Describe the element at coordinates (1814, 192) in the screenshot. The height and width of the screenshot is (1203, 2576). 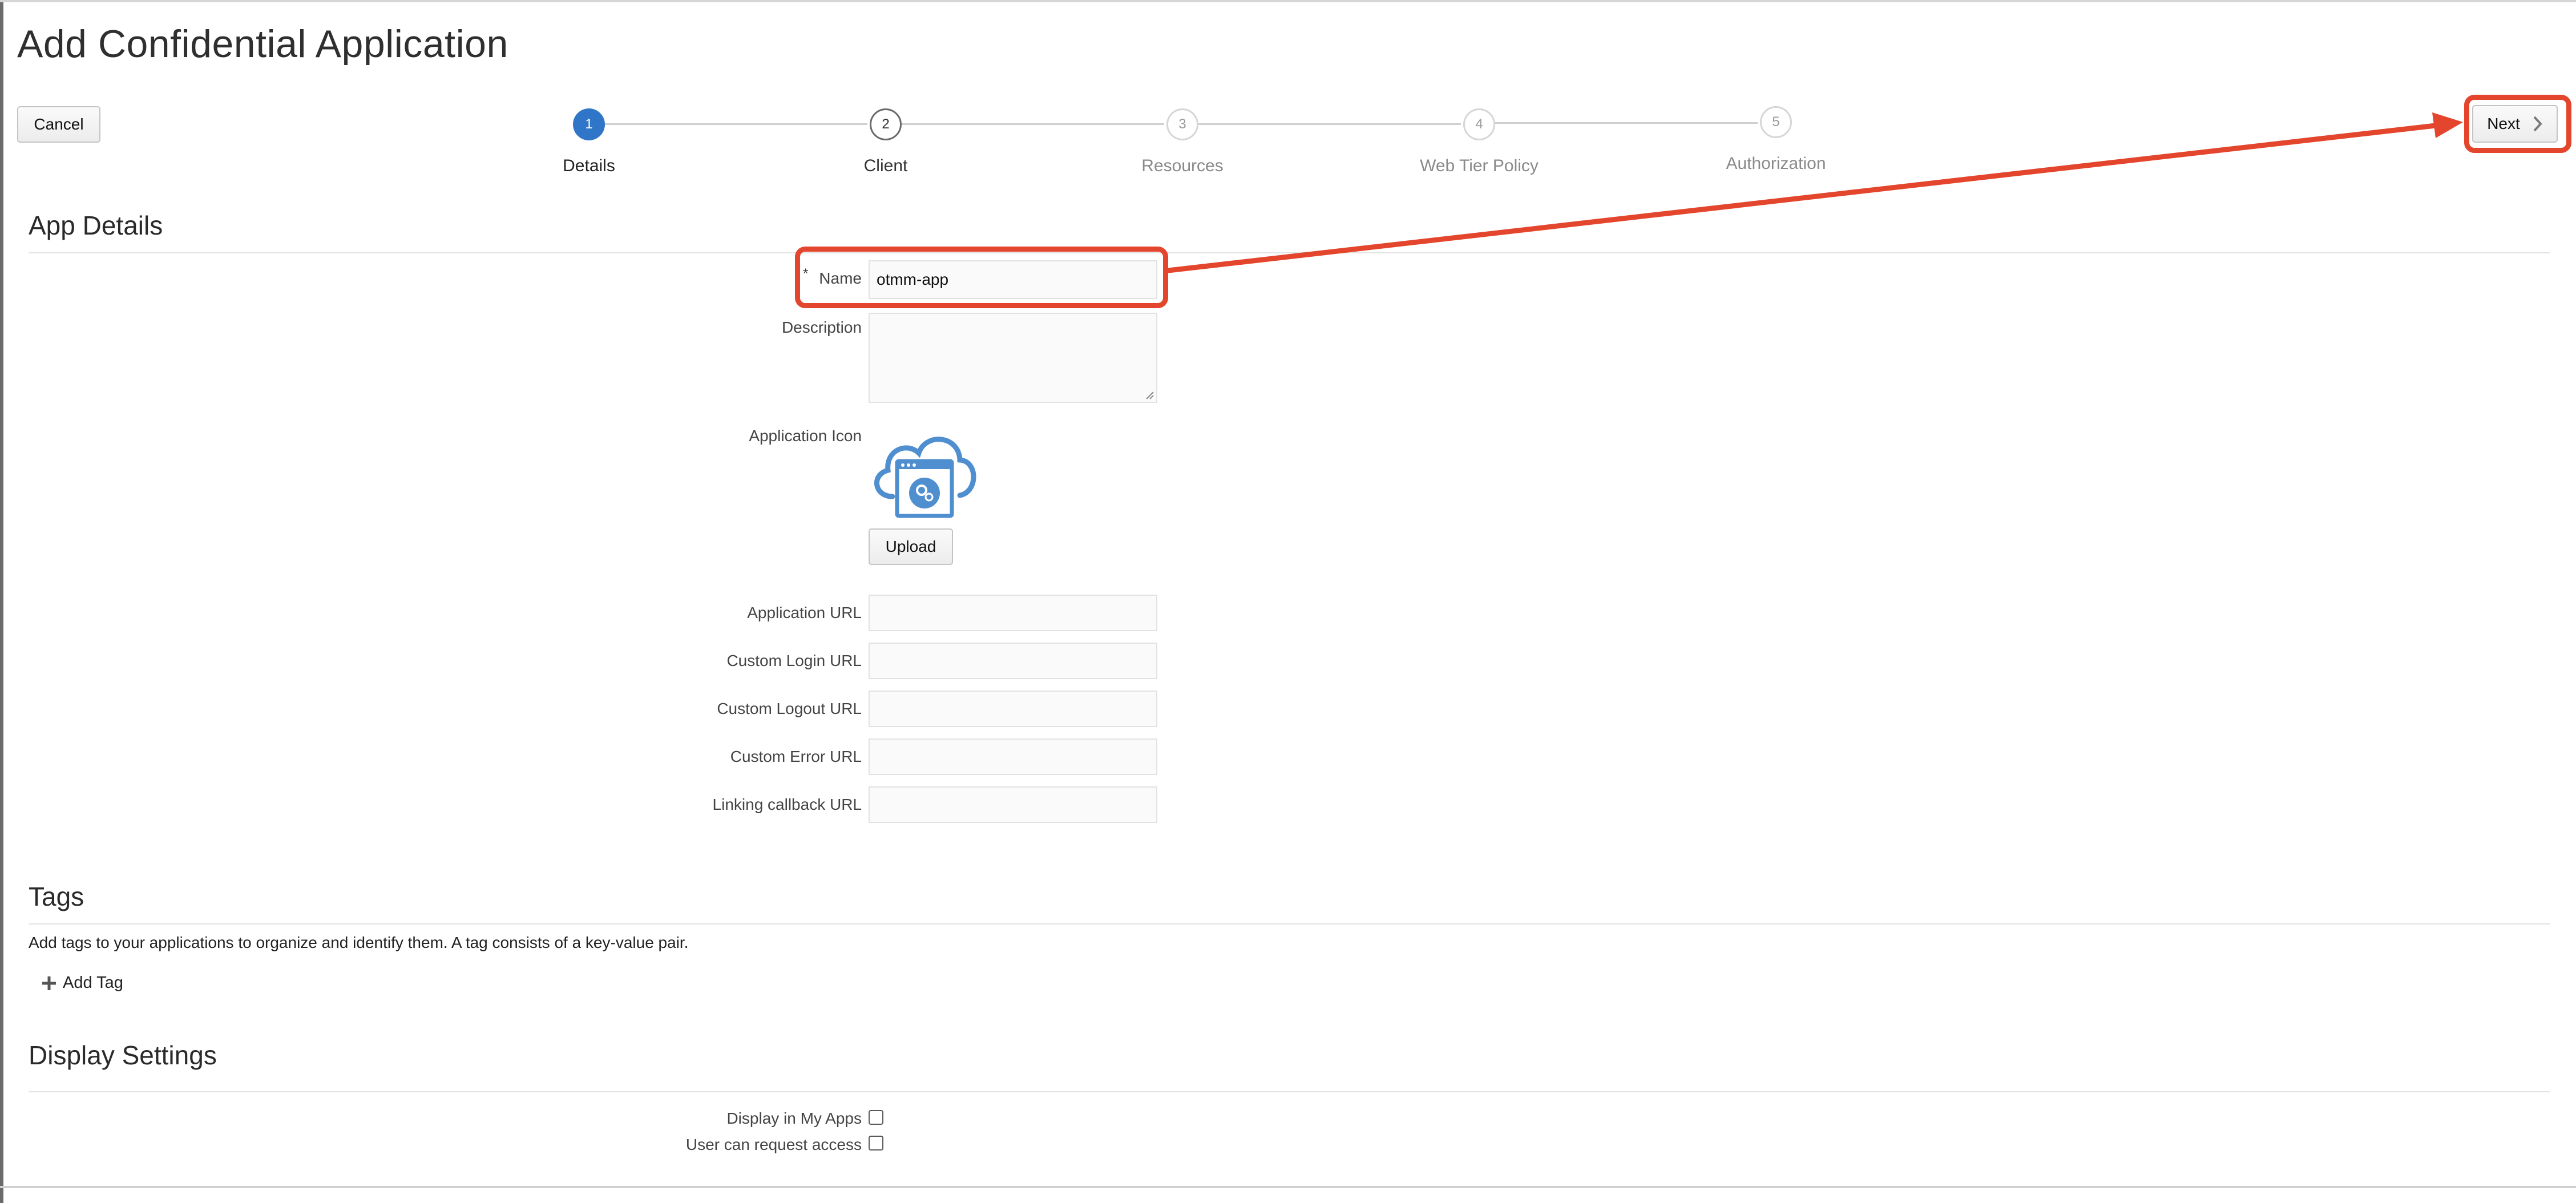
I see `annotation-arrow` at that location.